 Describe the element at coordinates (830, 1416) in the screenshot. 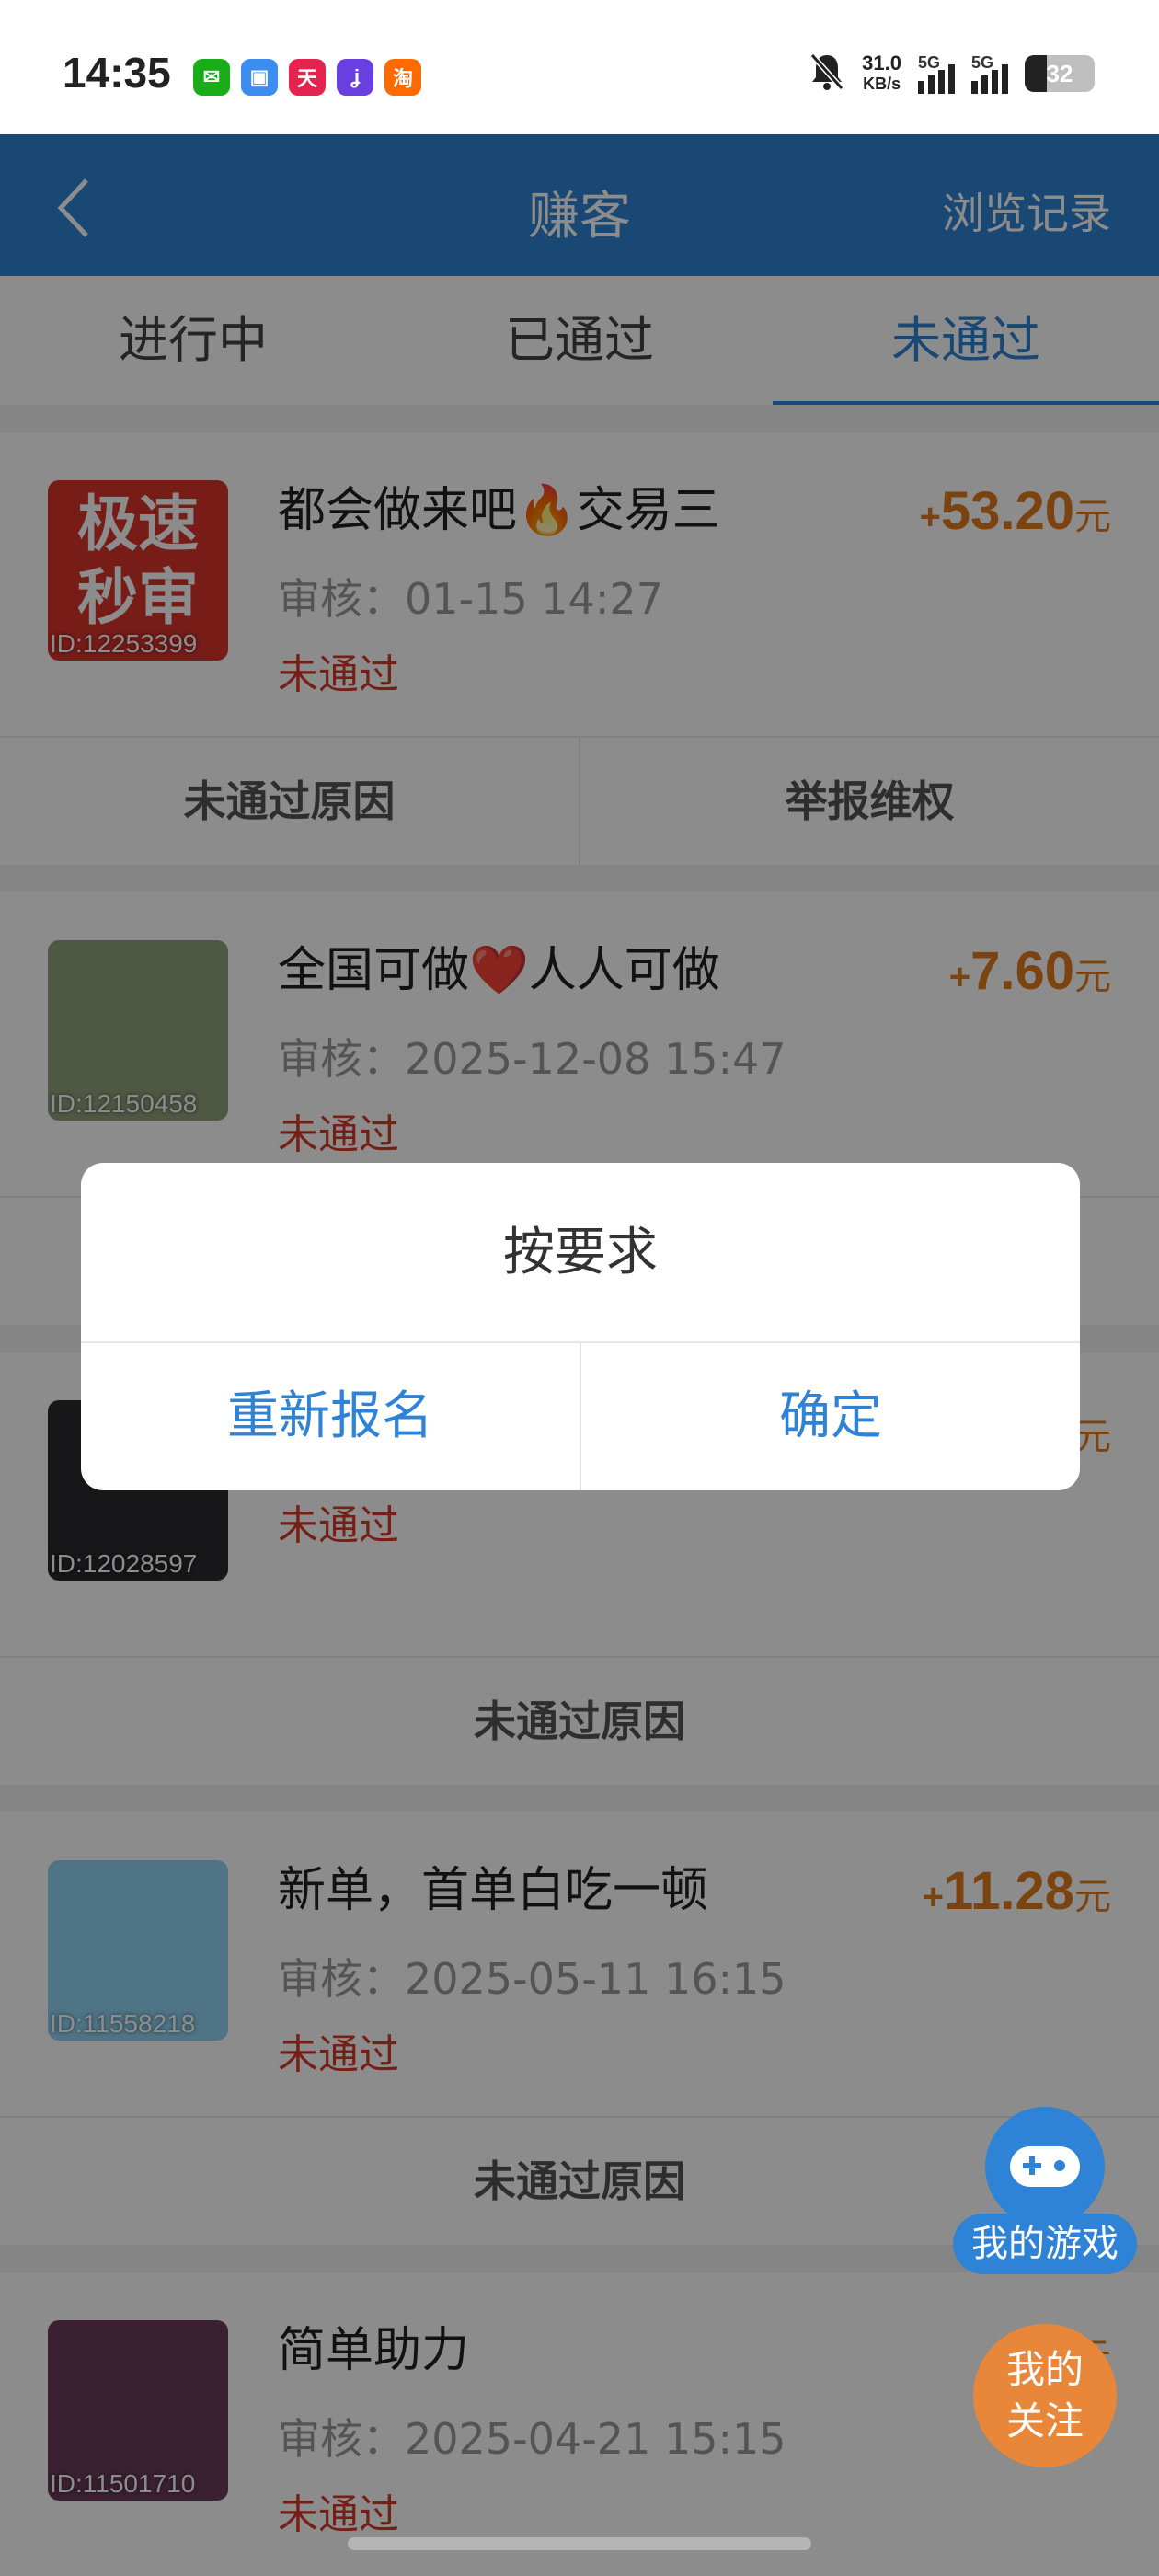

I see `confirm-button: 确定` at that location.